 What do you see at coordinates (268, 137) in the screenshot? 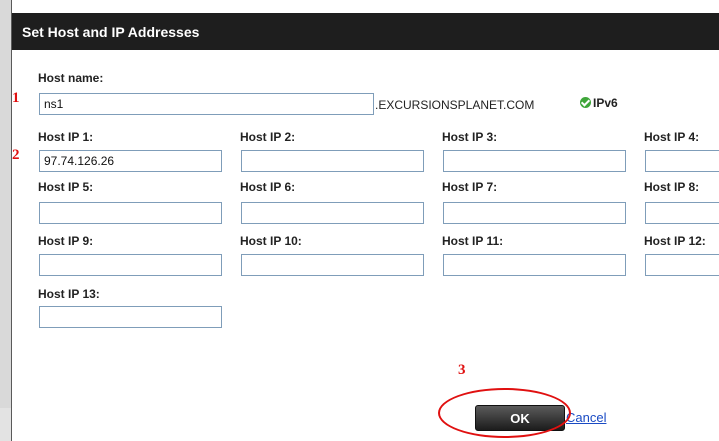
I see `host-ip-2-label: Host IP 2:` at bounding box center [268, 137].